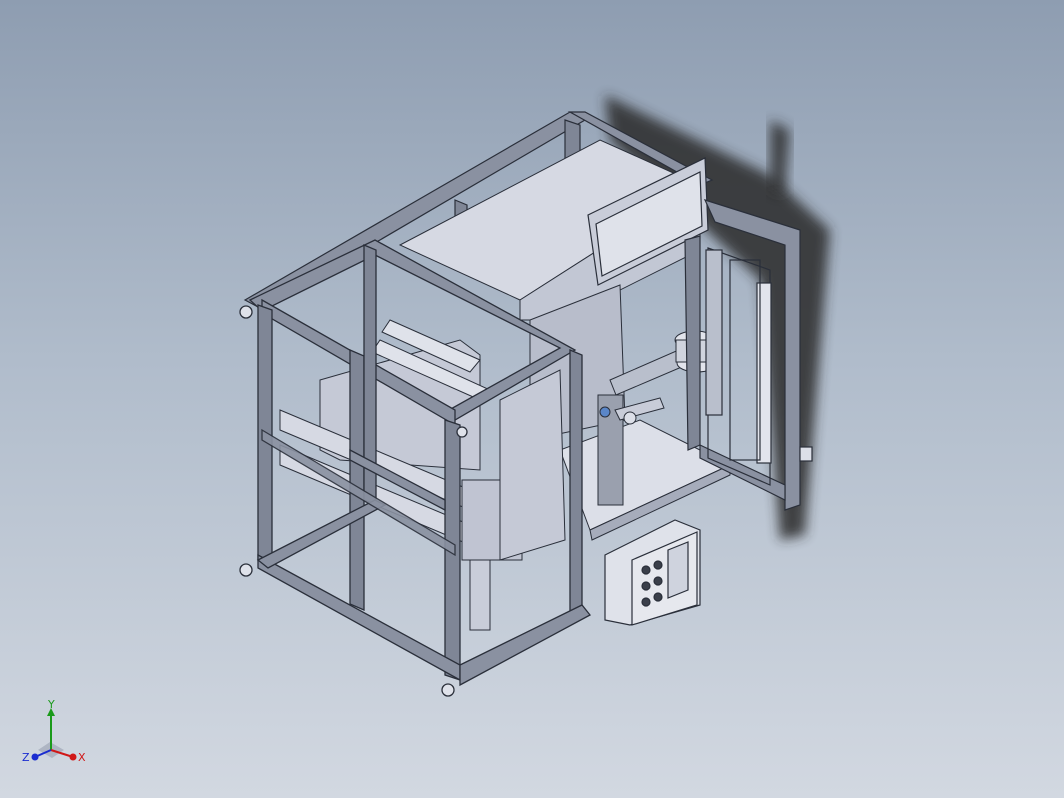 The height and width of the screenshot is (798, 1064). I want to click on x-axis-label: X, so click(82, 757).